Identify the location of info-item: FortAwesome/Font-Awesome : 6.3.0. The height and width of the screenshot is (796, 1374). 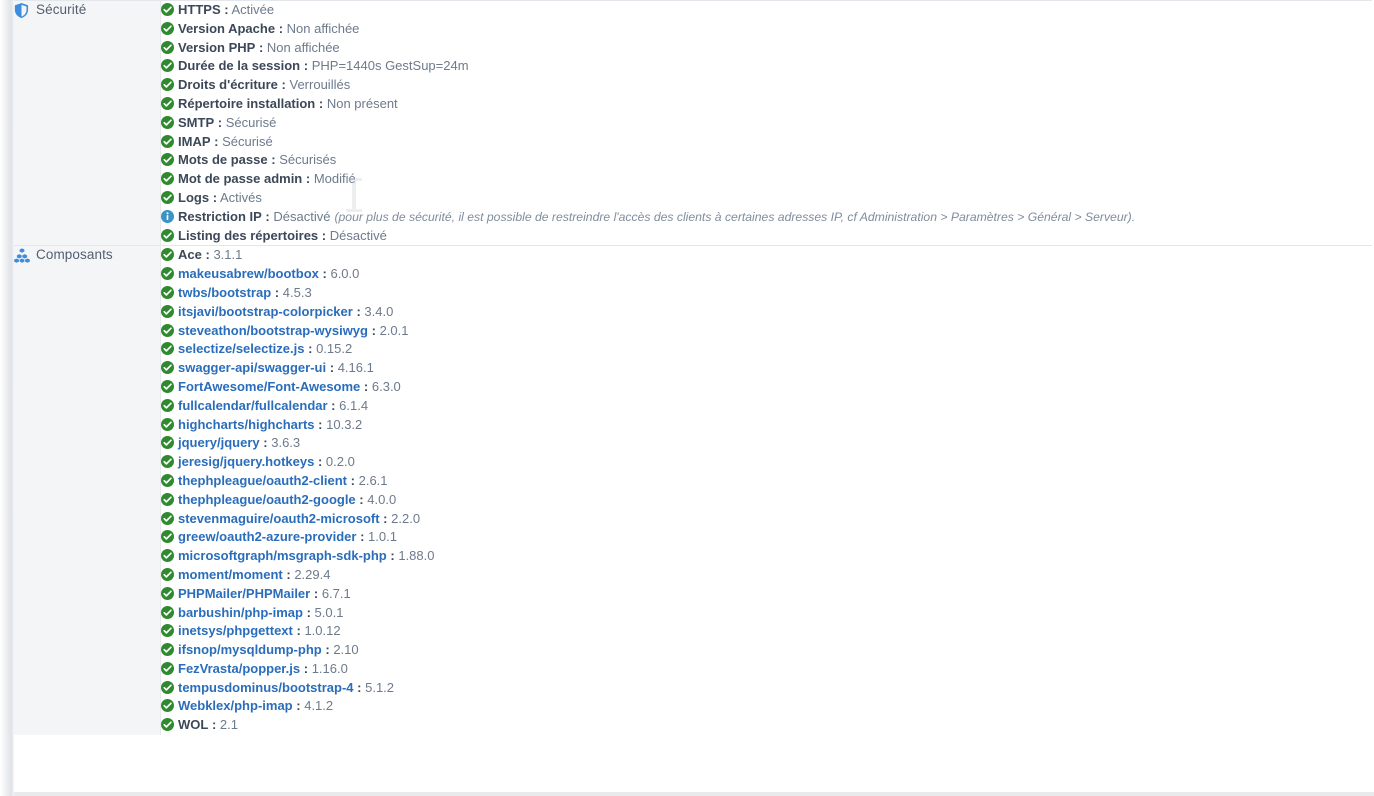
(766, 387).